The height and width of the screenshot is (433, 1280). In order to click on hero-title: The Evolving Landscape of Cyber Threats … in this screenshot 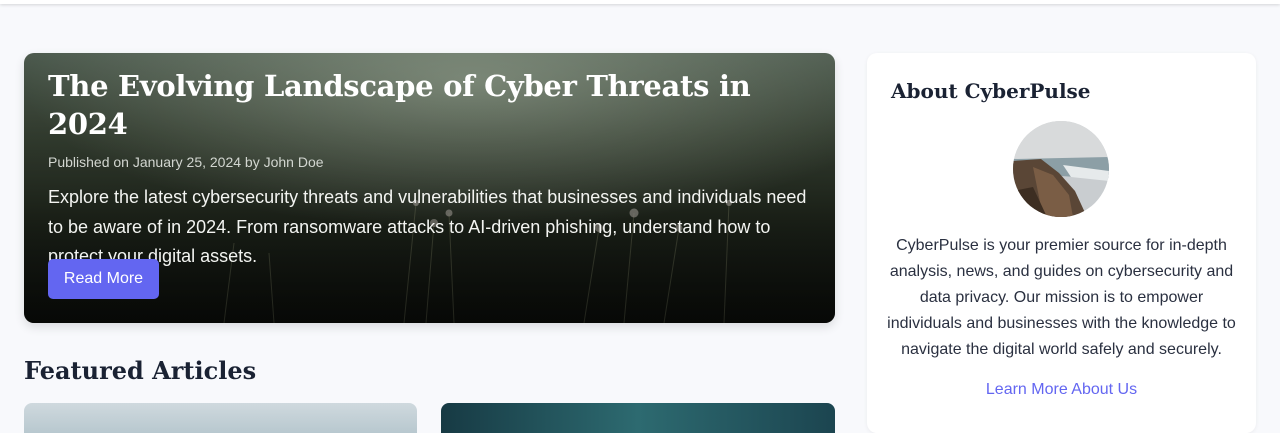, I will do `click(433, 105)`.